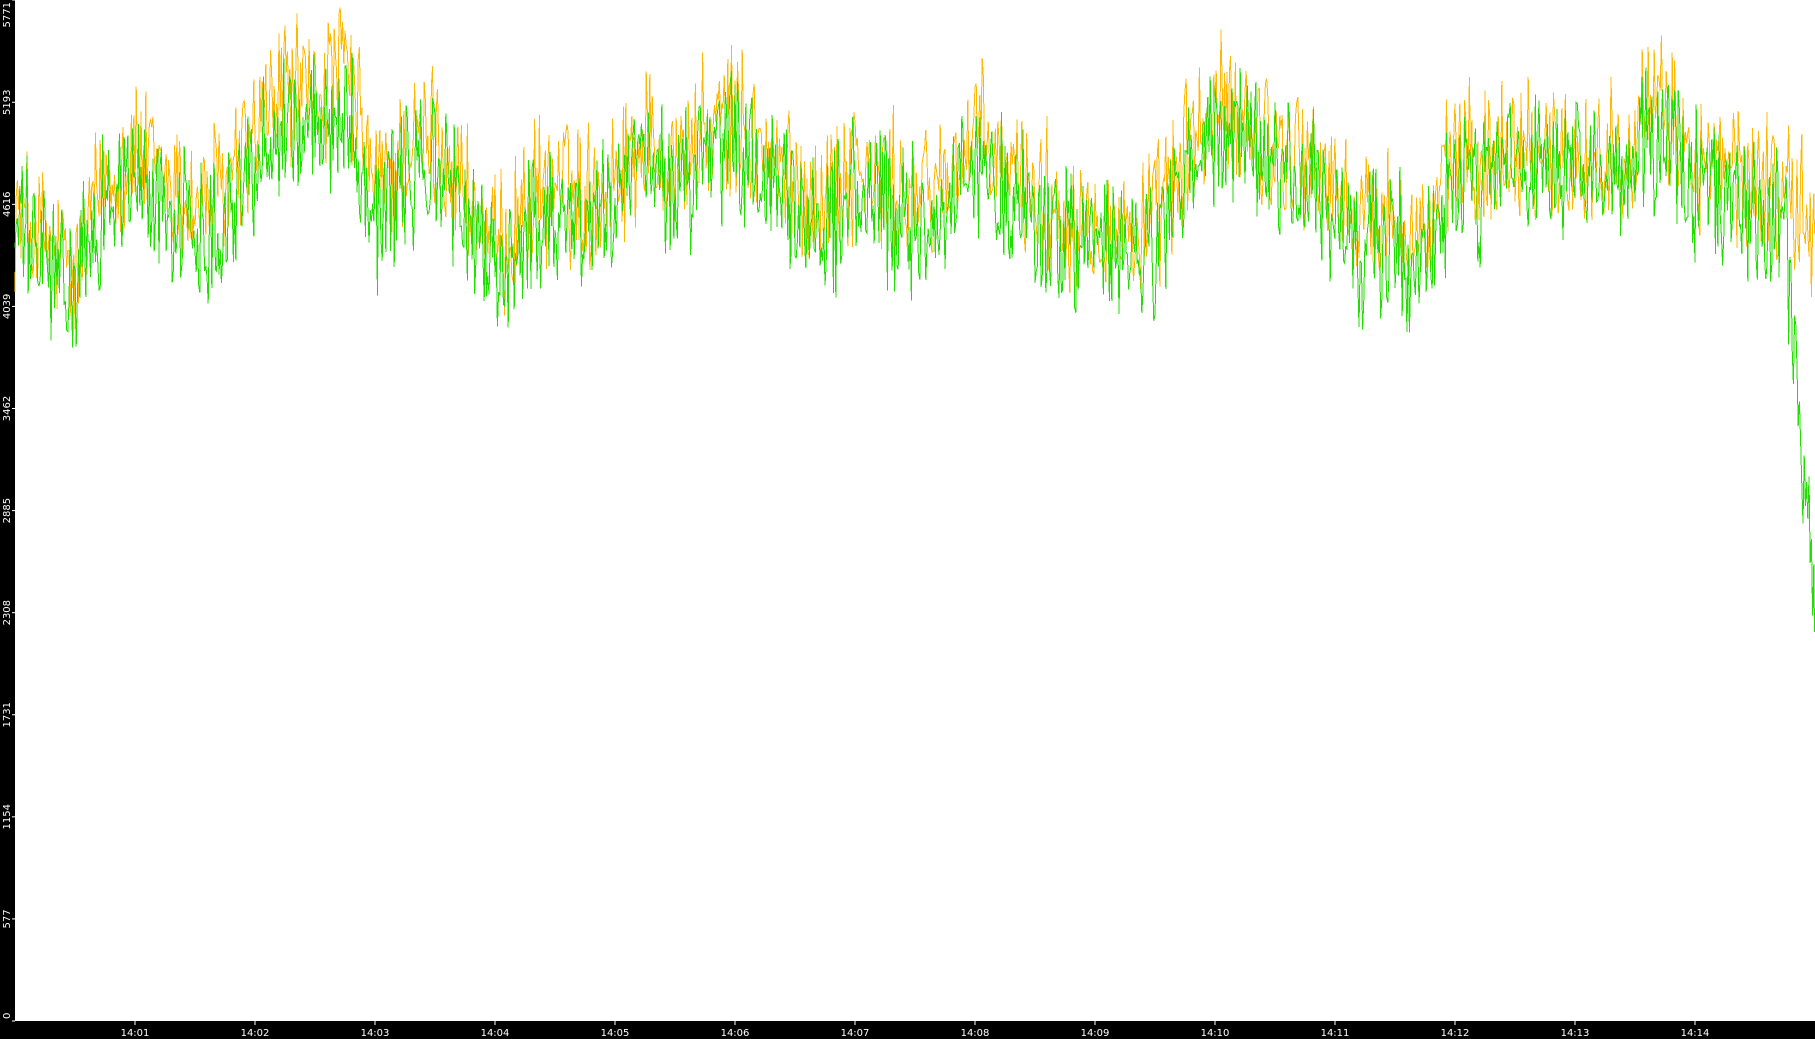 This screenshot has height=1039, width=1815. Describe the element at coordinates (7, 918) in the screenshot. I see `y-tick-label: 577` at that location.